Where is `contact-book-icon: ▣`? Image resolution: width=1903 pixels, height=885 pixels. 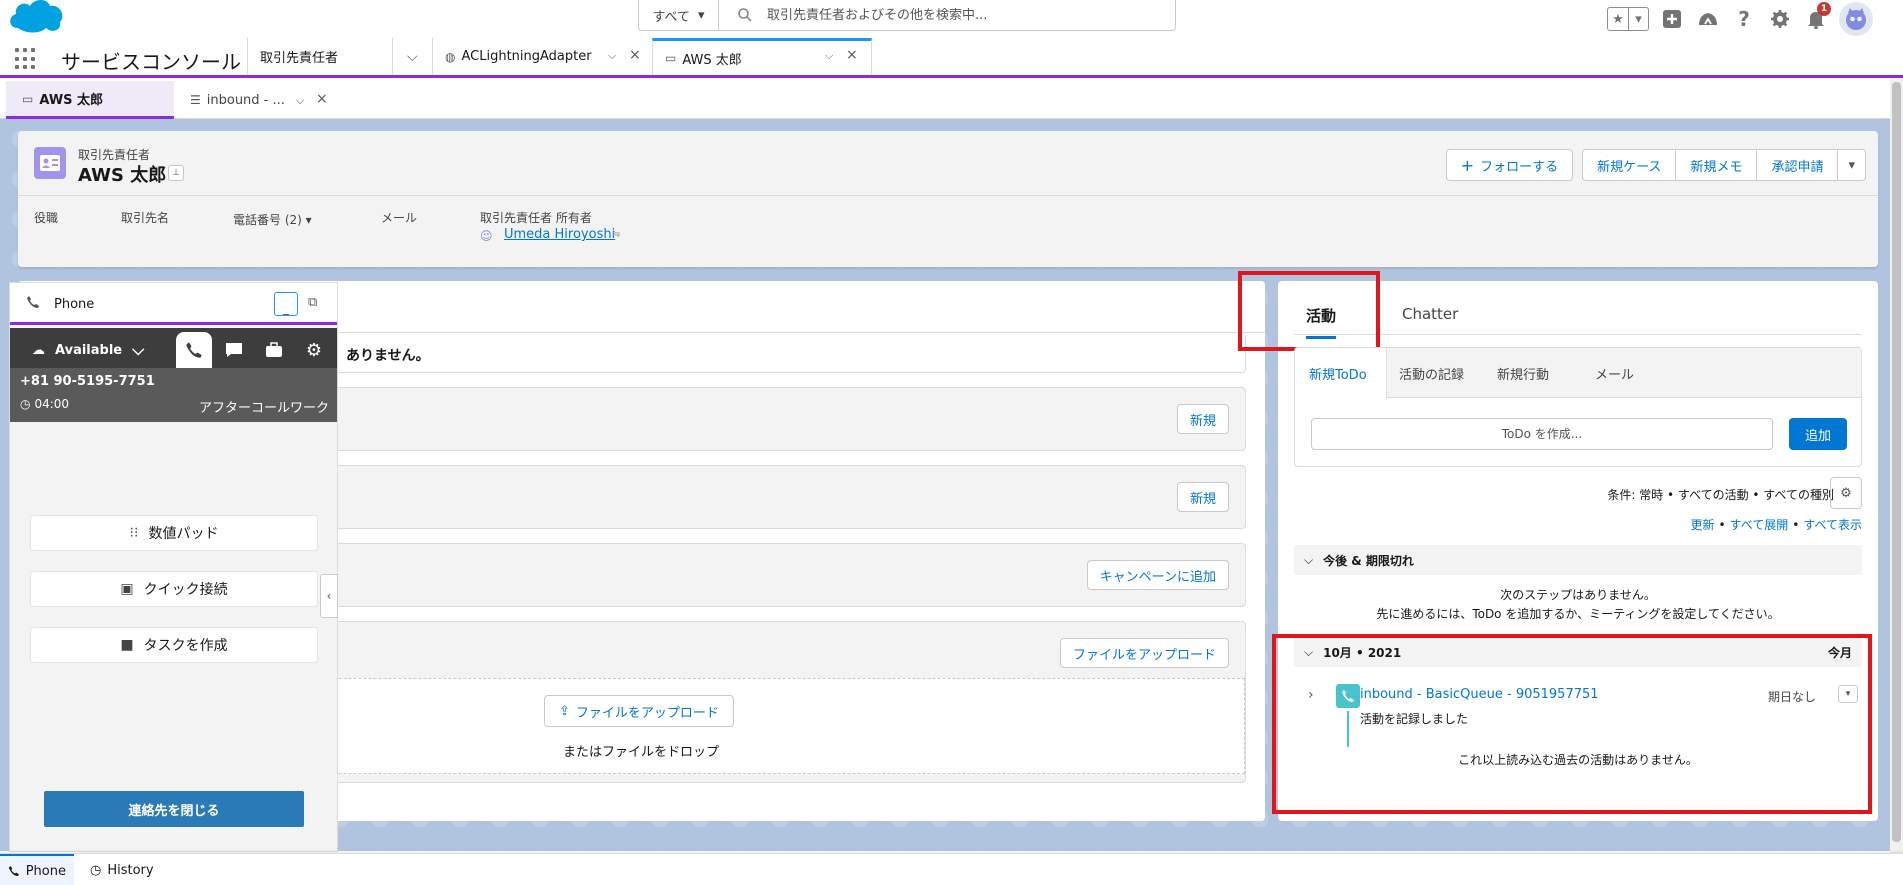
contact-book-icon: ▣ is located at coordinates (127, 589).